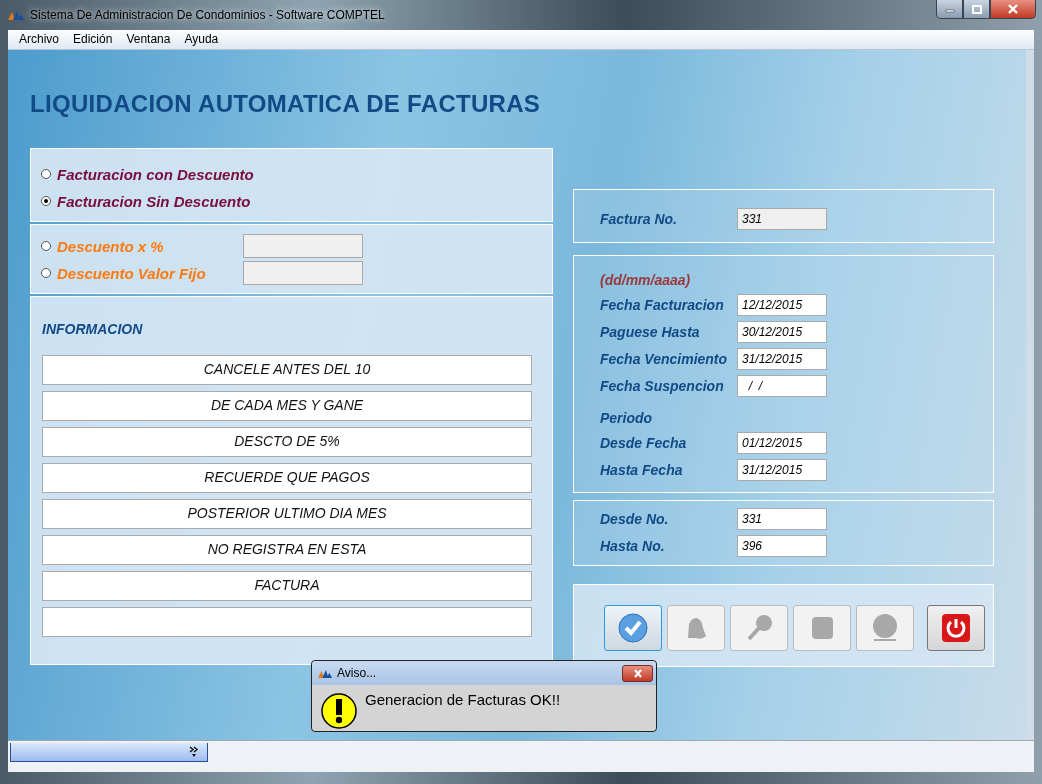 The image size is (1042, 784). Describe the element at coordinates (642, 470) in the screenshot. I see `field-label: Hasta Fecha` at that location.